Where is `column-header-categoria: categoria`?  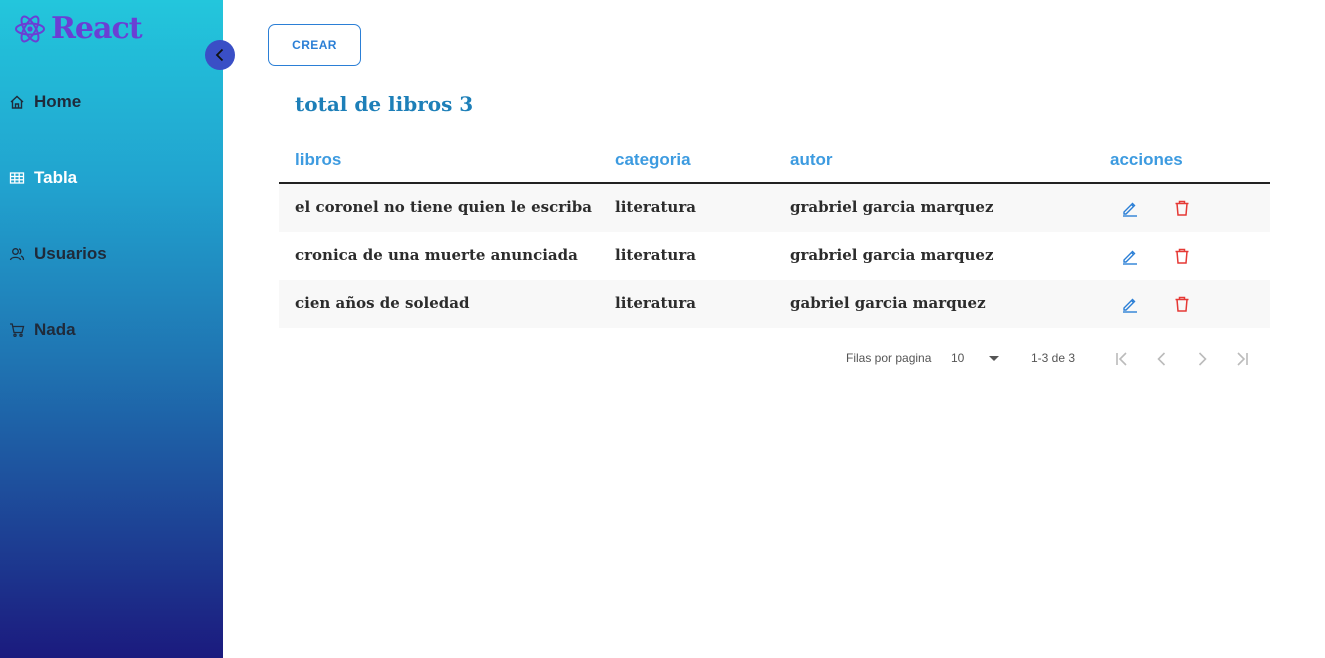 column-header-categoria: categoria is located at coordinates (653, 160).